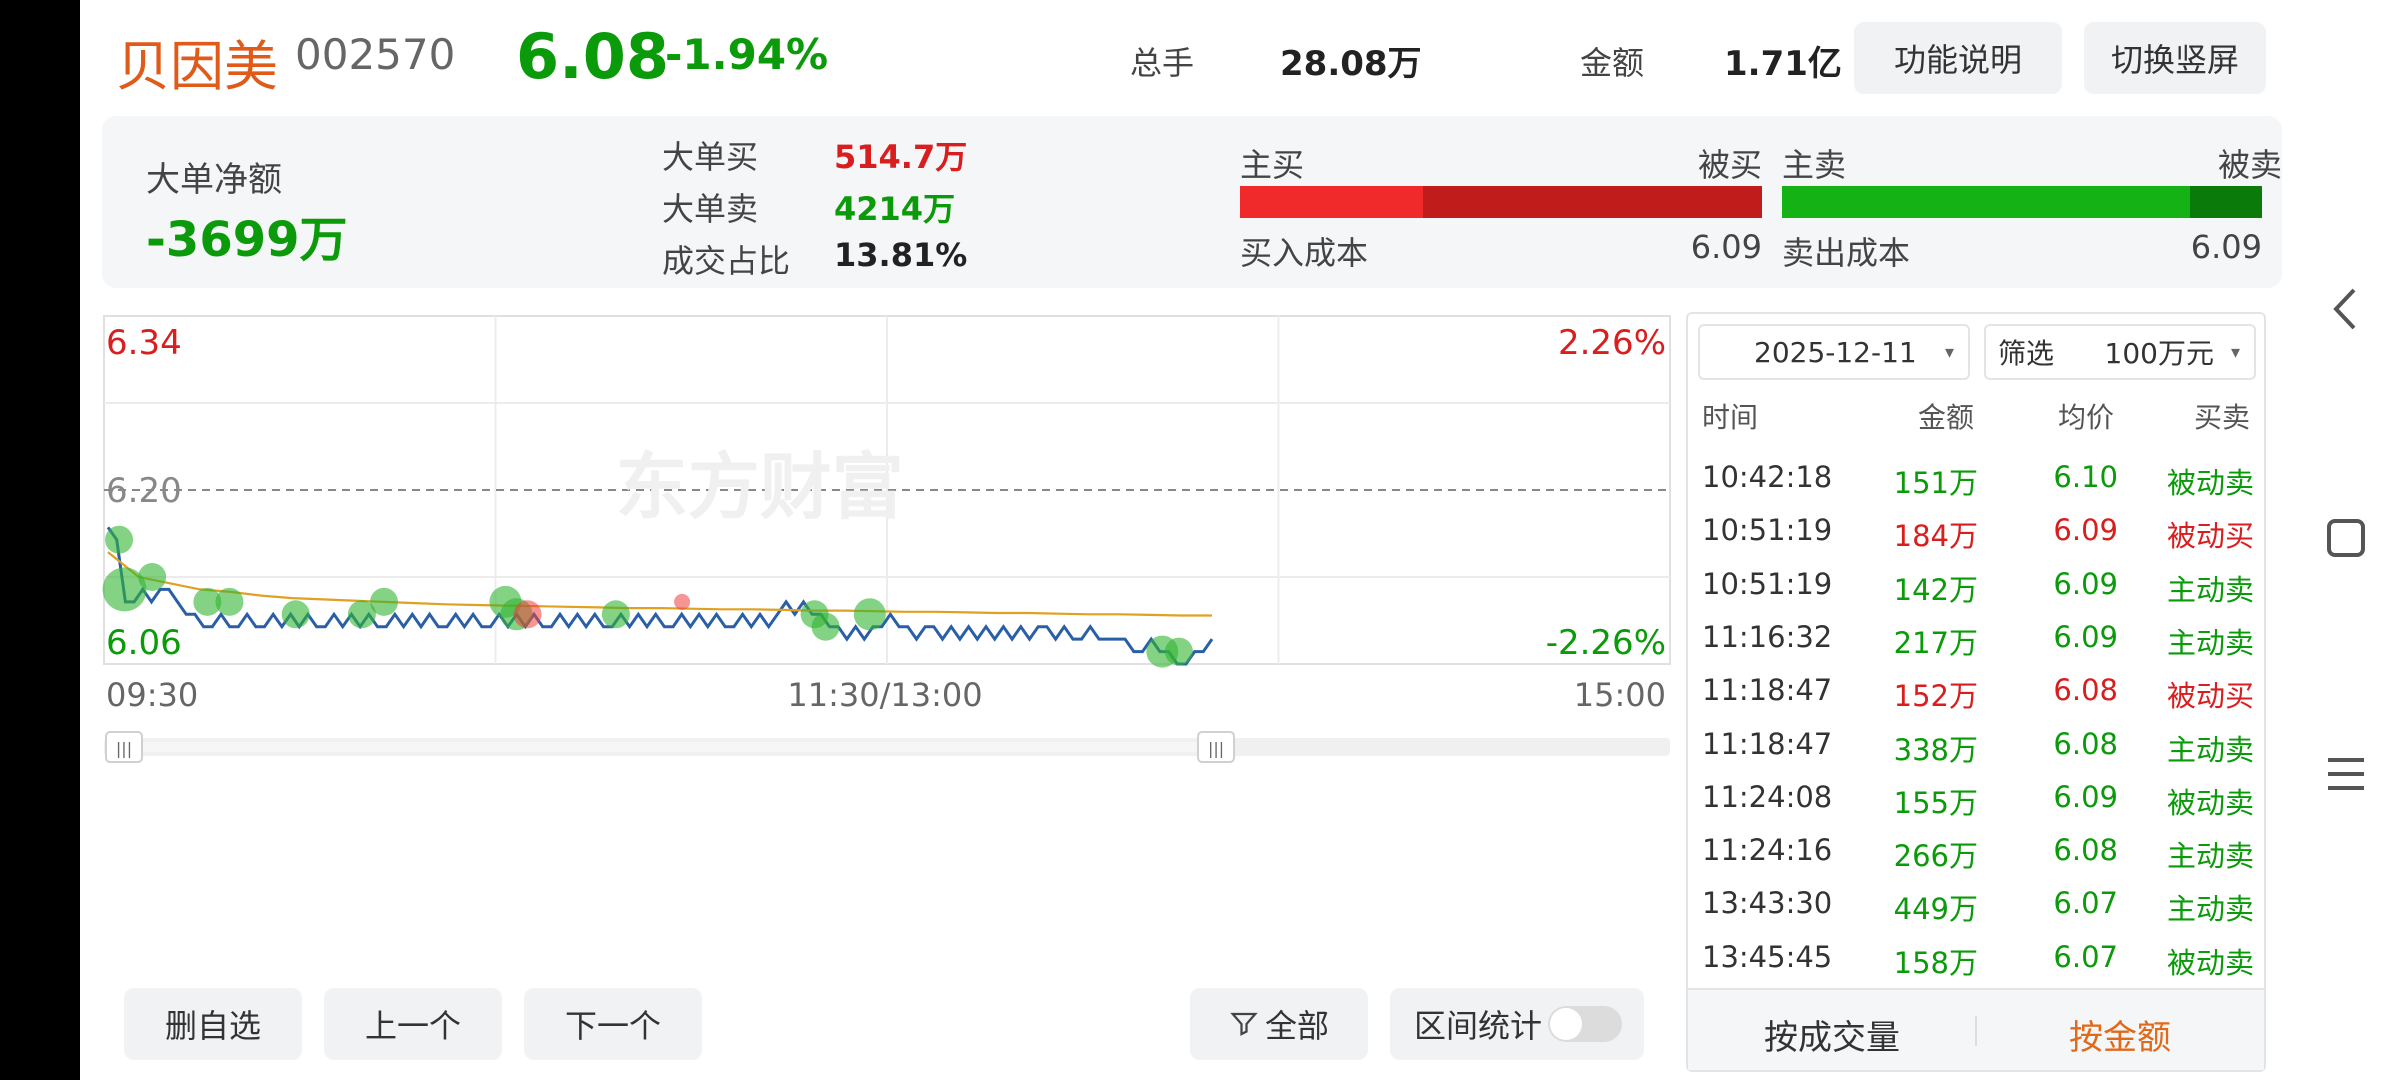  What do you see at coordinates (1814, 165) in the screenshot?
I see `active-sell-label: 主卖` at bounding box center [1814, 165].